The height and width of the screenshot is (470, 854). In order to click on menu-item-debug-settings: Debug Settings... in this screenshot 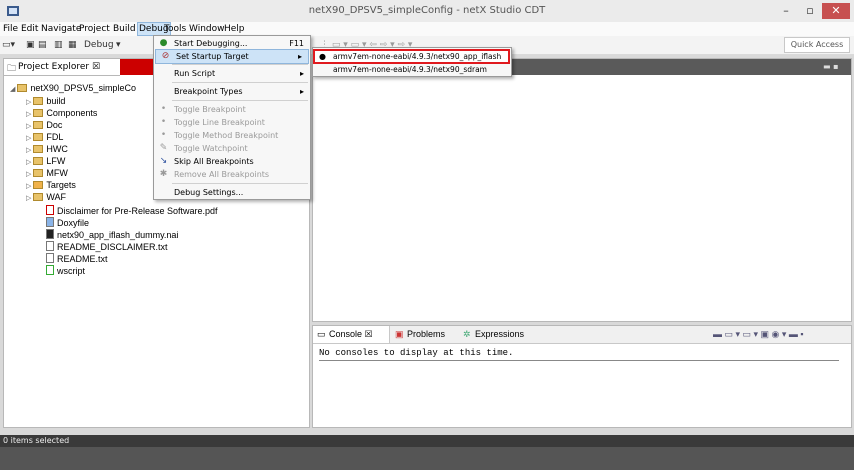, I will do `click(232, 192)`.